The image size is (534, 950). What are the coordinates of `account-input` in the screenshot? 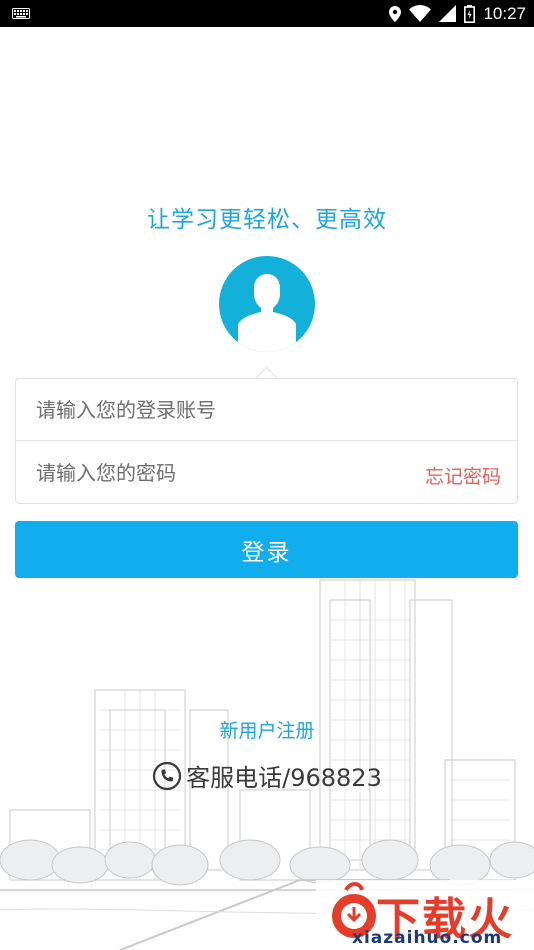 It's located at (216, 409).